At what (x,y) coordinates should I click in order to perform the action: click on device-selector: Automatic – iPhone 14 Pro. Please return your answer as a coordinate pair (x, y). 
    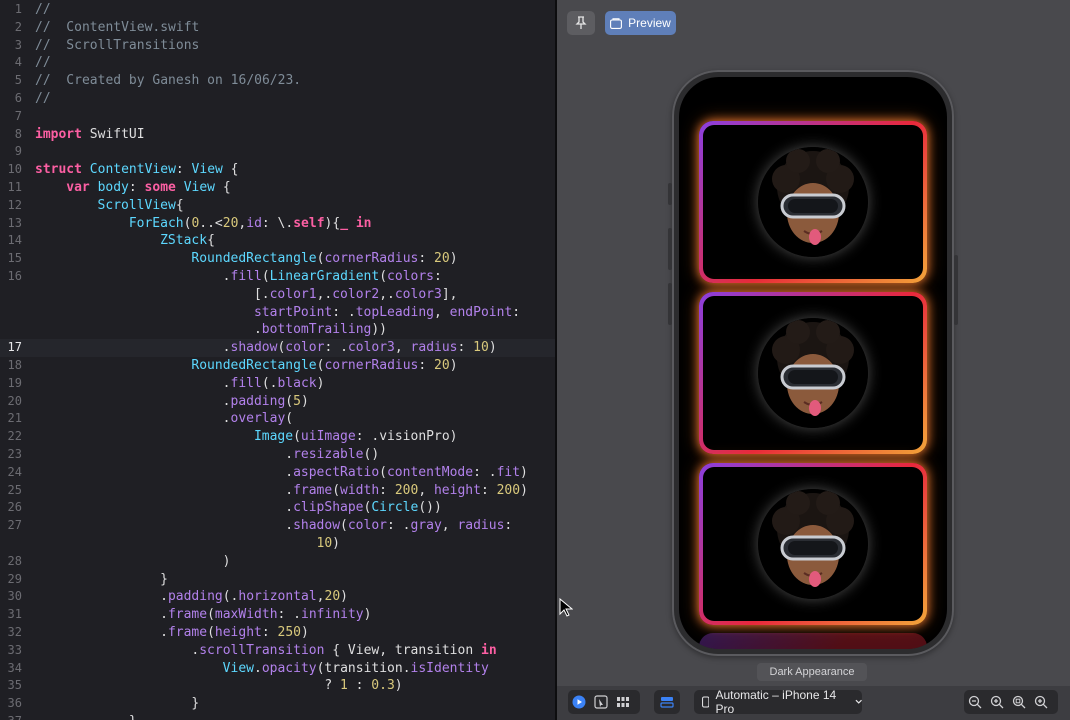
    Looking at the image, I should click on (778, 702).